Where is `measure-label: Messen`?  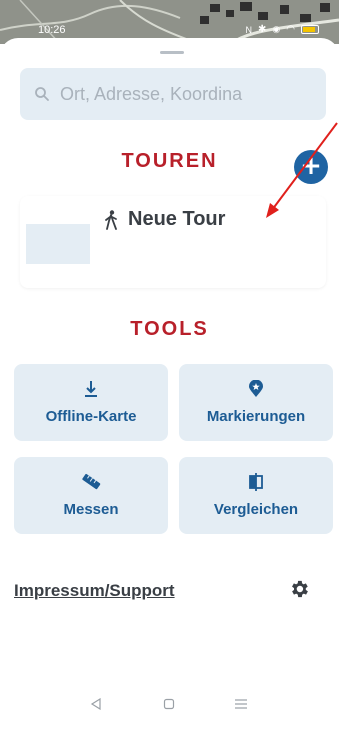 measure-label: Messen is located at coordinates (91, 509).